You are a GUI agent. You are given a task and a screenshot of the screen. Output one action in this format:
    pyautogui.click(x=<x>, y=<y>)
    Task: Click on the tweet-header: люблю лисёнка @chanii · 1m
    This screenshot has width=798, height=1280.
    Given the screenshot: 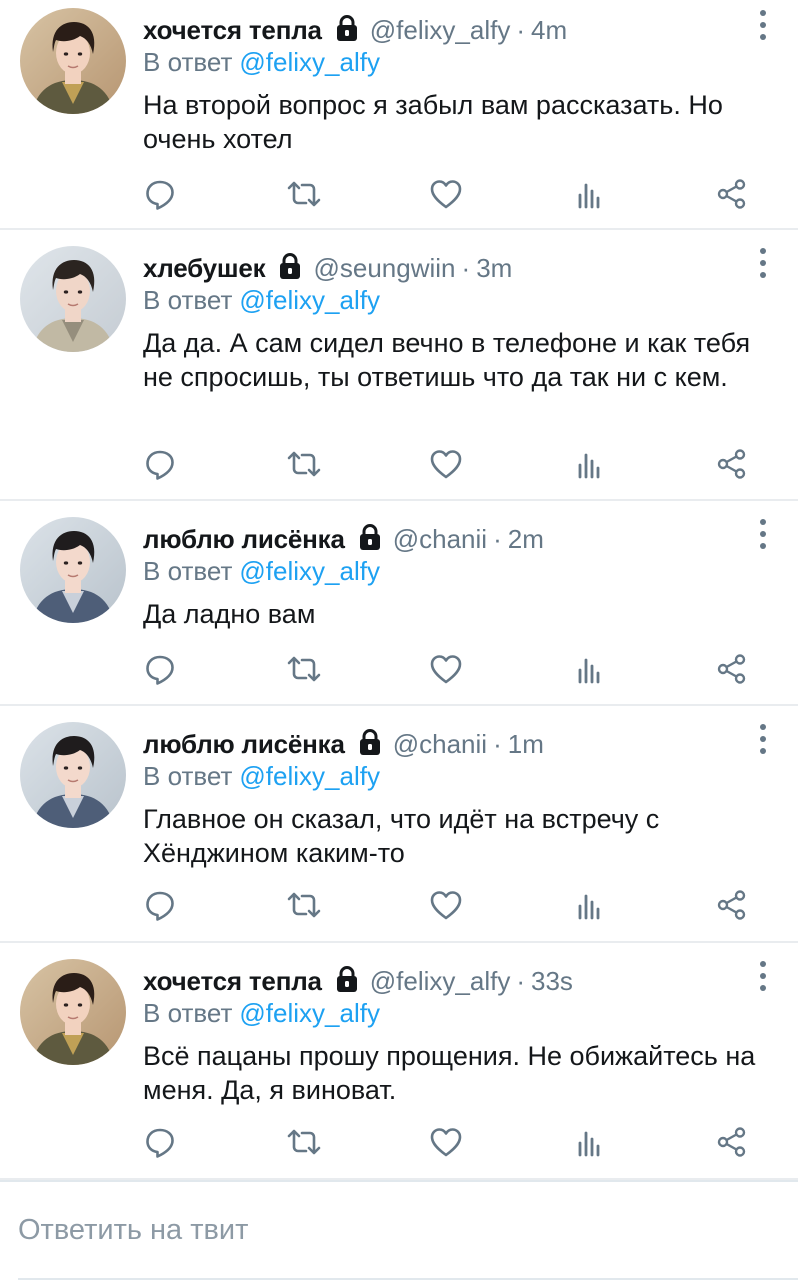 What is the action you would take?
    pyautogui.click(x=343, y=743)
    